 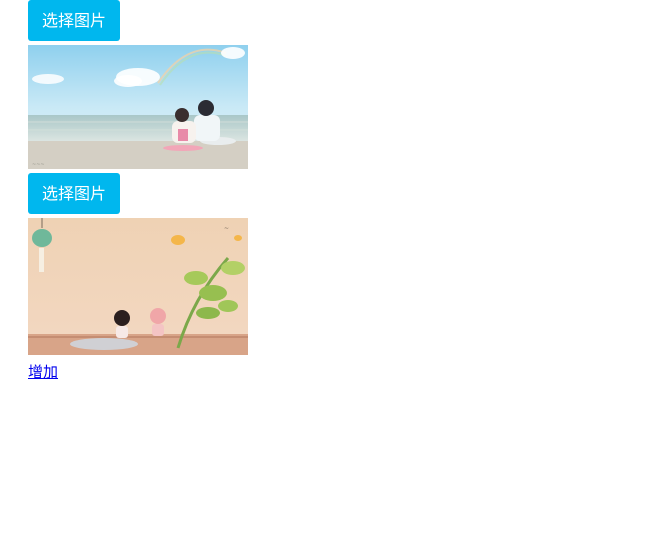 I want to click on select-image-button-2: 选择图片, so click(x=74, y=193).